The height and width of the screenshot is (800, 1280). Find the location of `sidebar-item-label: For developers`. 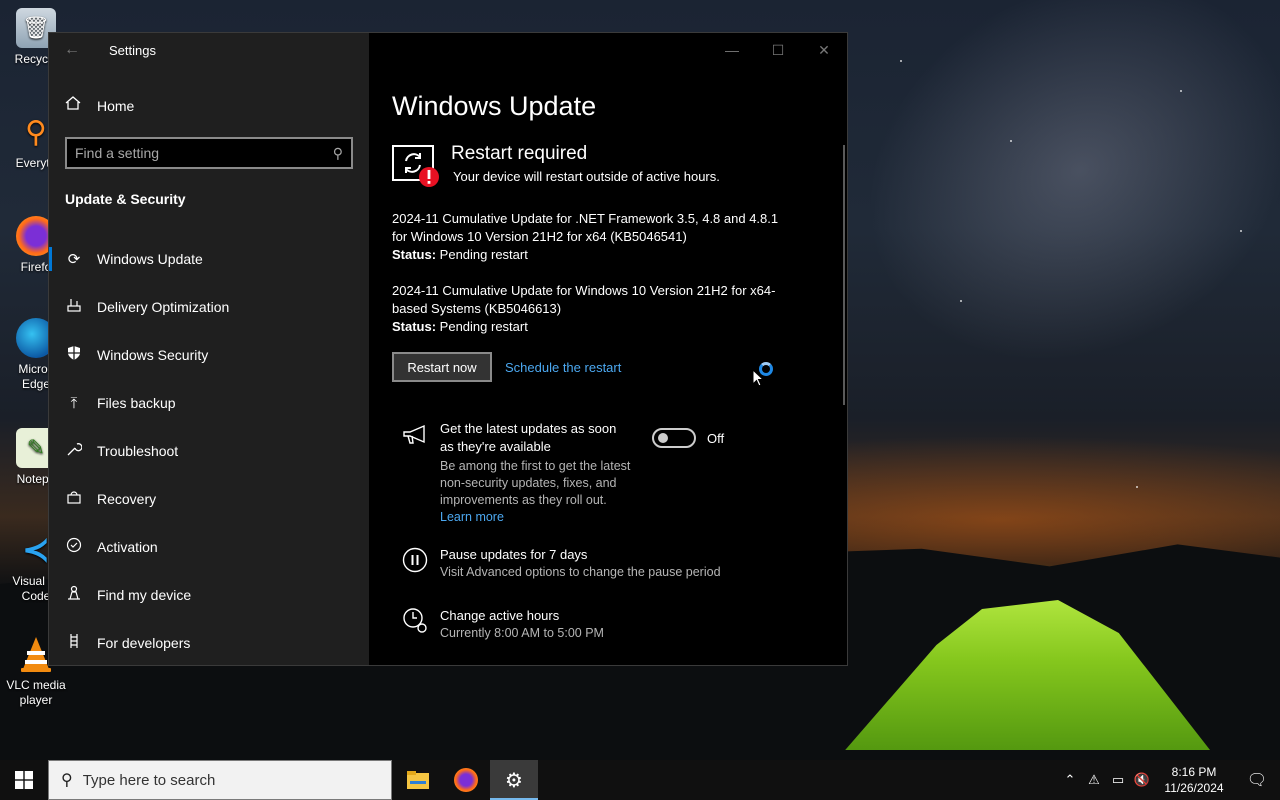

sidebar-item-label: For developers is located at coordinates (144, 643).